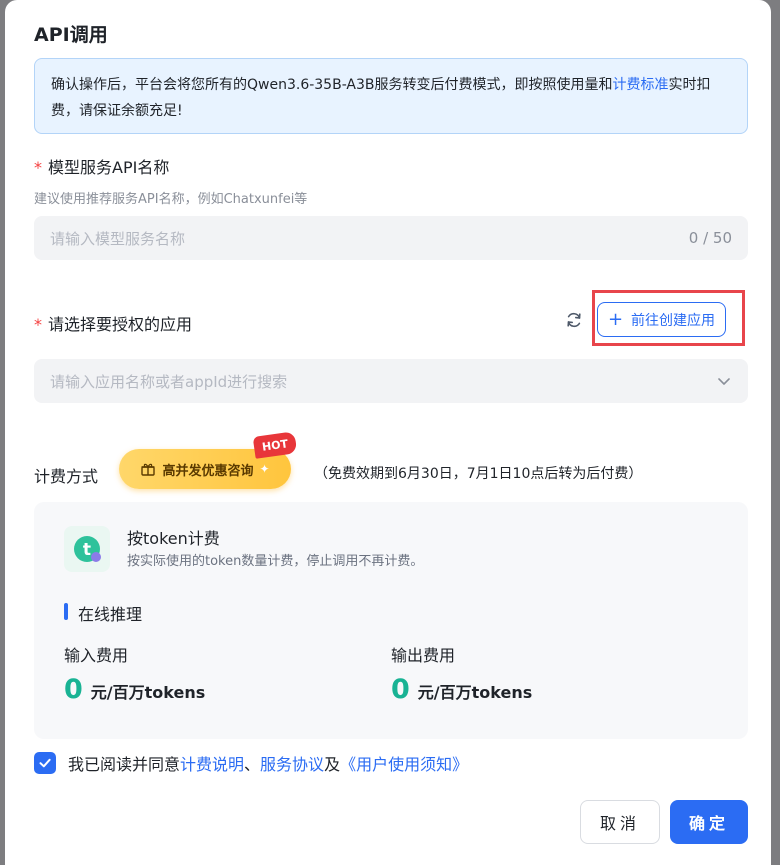 The width and height of the screenshot is (780, 865). Describe the element at coordinates (120, 324) in the screenshot. I see `app-select-label-text: 请选择要授权的应用` at that location.